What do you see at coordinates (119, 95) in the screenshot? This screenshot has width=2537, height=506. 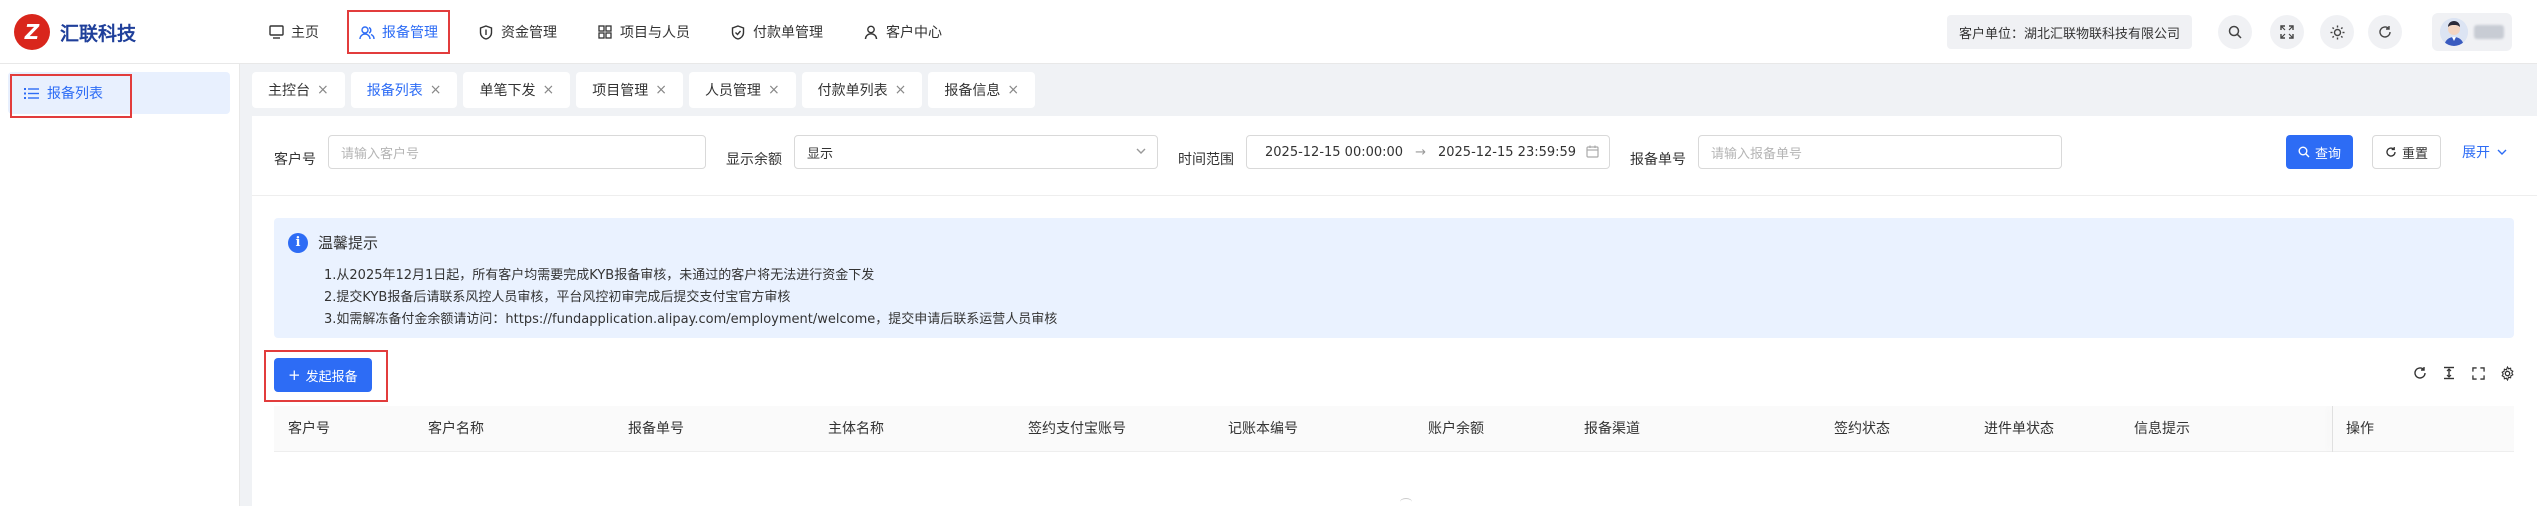 I see `sidebar-item-report-list: 报备列表` at bounding box center [119, 95].